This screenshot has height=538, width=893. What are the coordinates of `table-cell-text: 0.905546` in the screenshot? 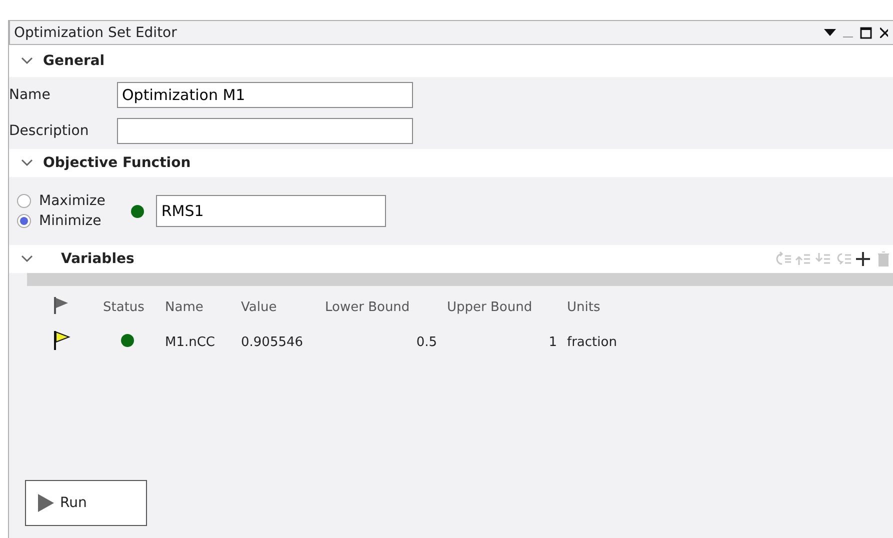 It's located at (272, 342).